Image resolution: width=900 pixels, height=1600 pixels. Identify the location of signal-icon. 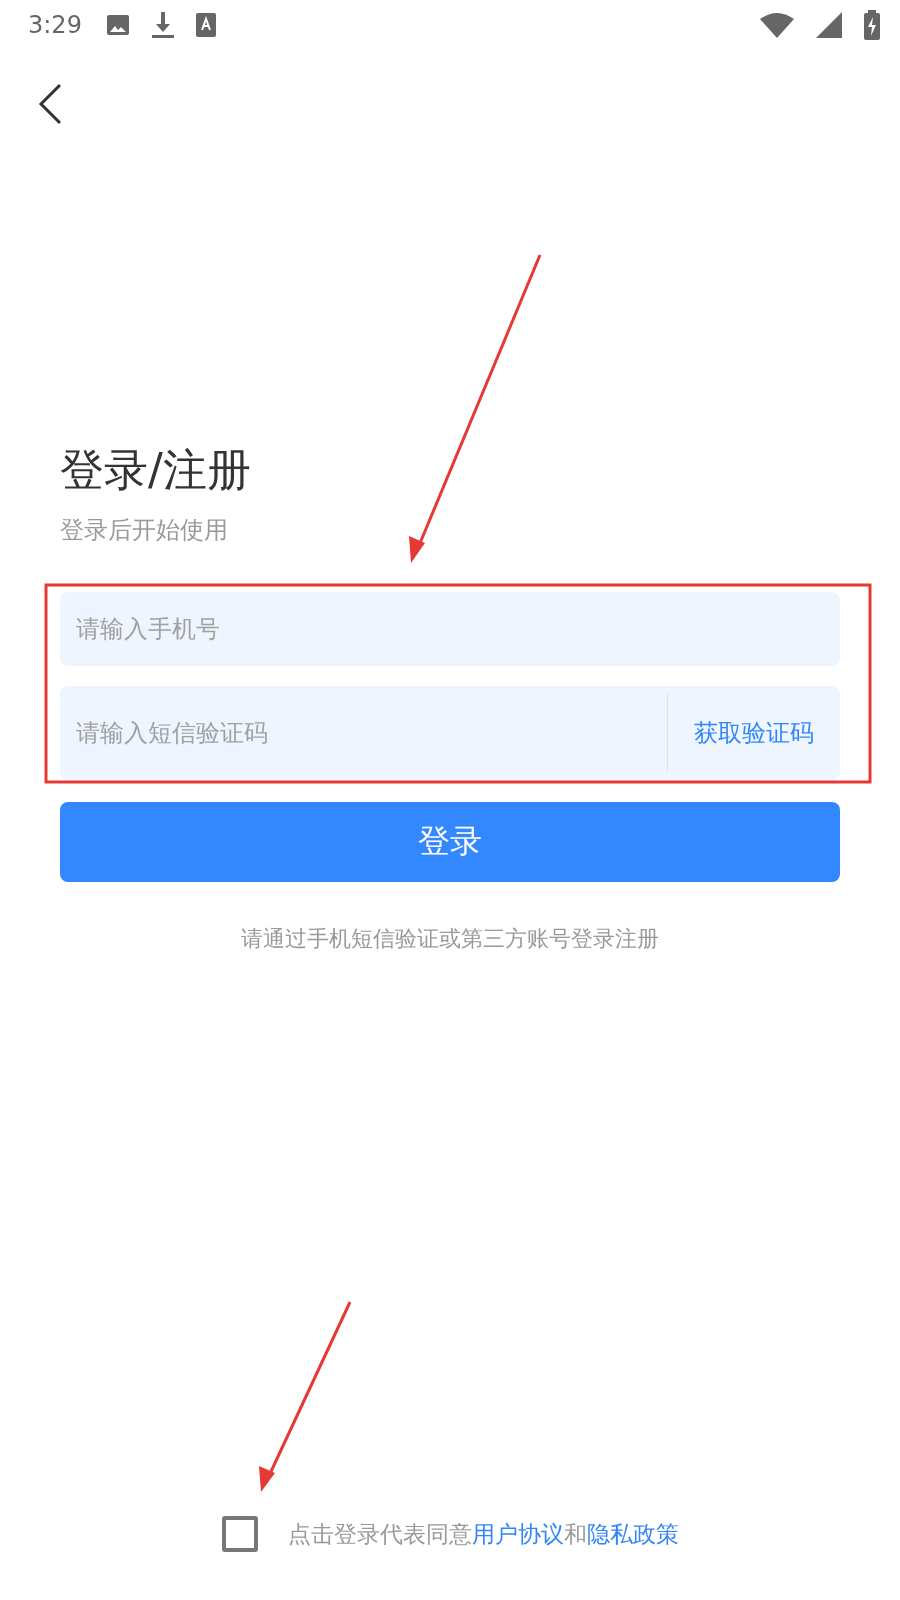
(829, 25).